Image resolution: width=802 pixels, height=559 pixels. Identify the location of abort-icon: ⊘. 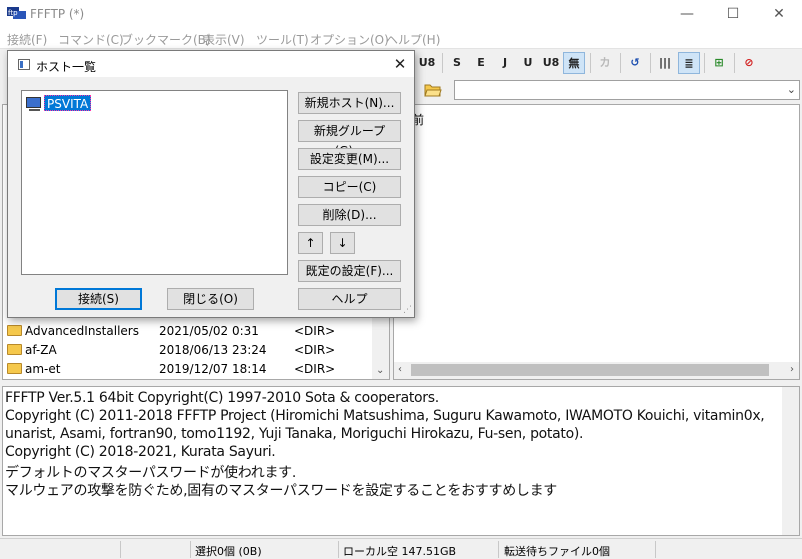
(749, 63).